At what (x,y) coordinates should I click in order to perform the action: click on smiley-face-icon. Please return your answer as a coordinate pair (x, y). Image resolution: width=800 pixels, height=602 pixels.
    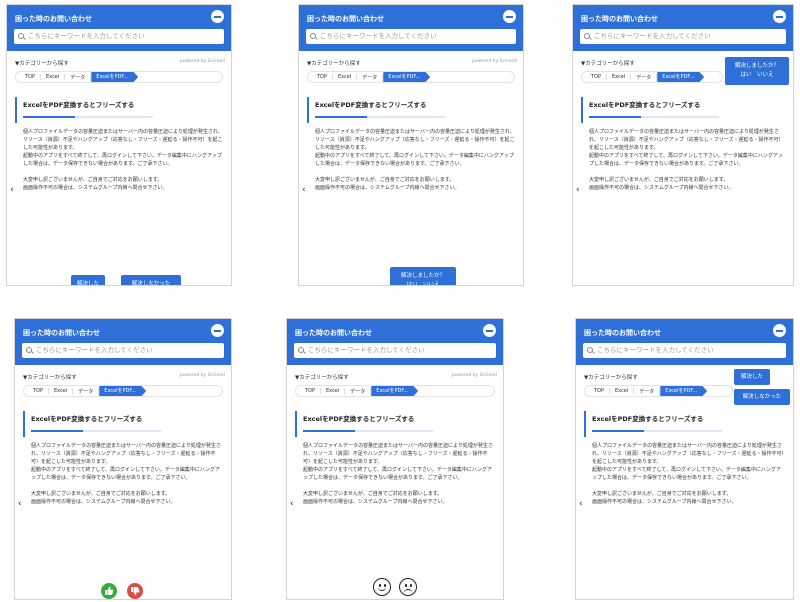
    Looking at the image, I should click on (382, 587).